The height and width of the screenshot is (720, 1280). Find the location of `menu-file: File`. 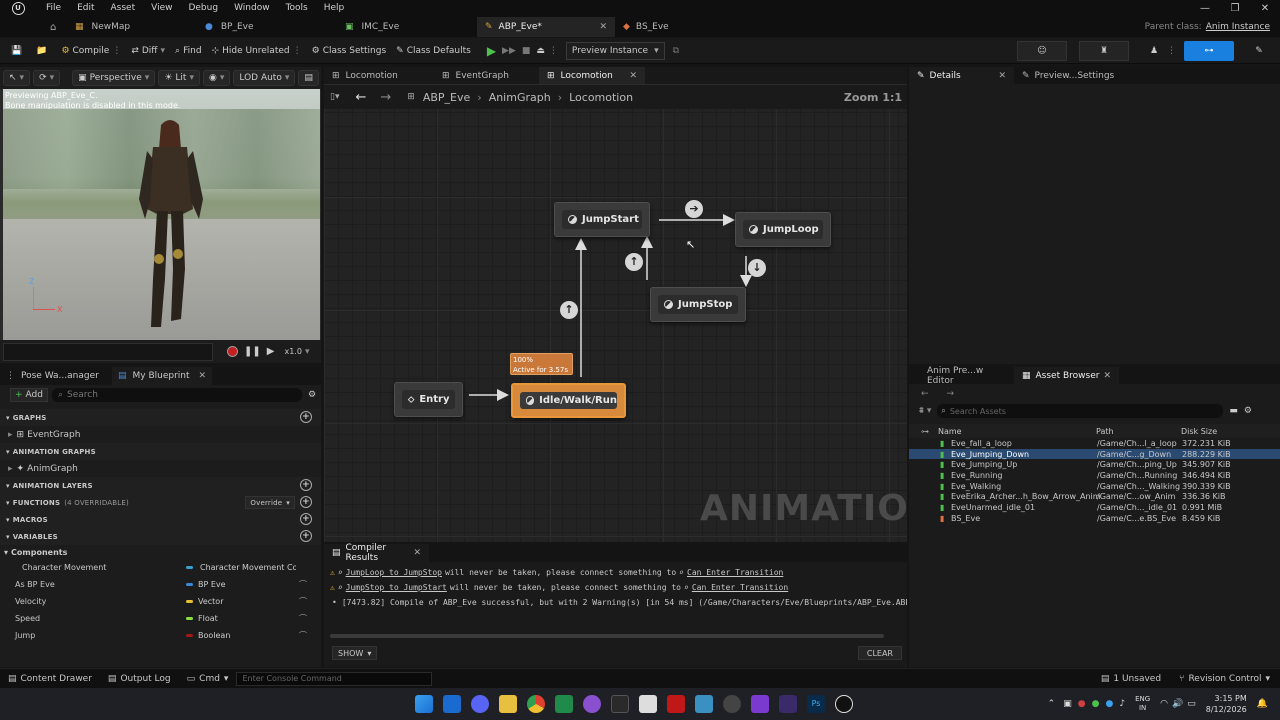

menu-file: File is located at coordinates (53, 8).